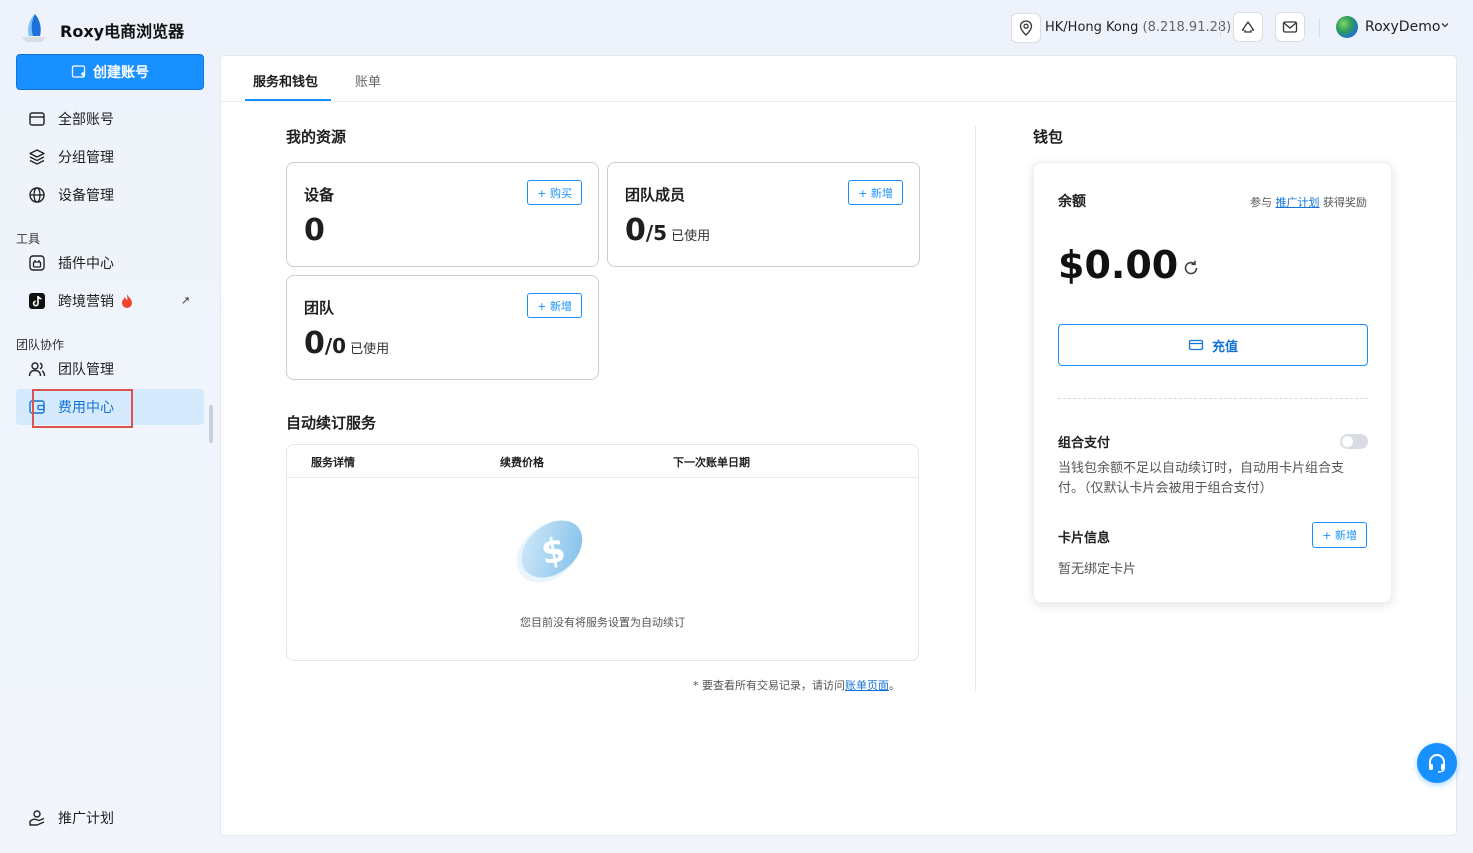  What do you see at coordinates (894, 685) in the screenshot?
I see `footnote-end: 。` at bounding box center [894, 685].